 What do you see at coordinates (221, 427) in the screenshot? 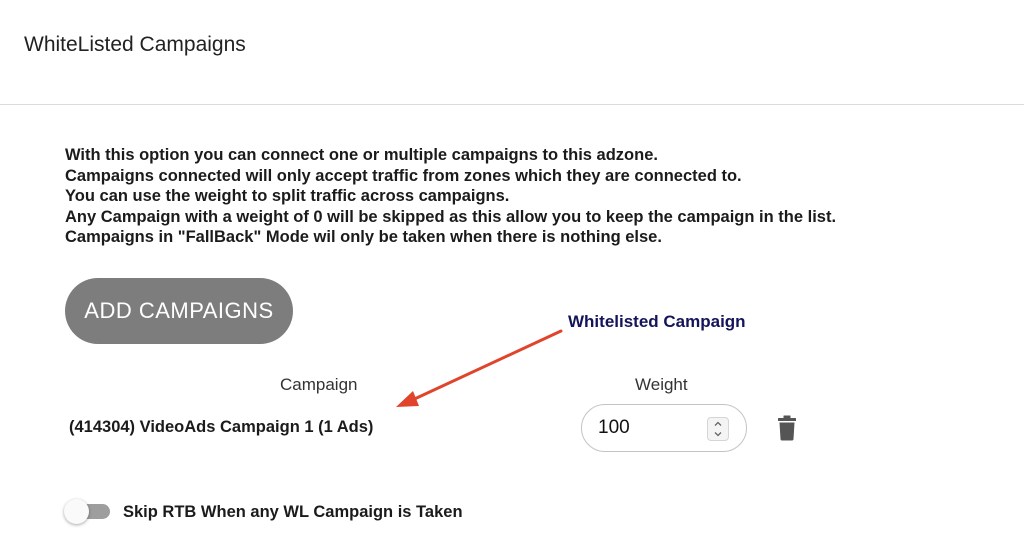
I see `campaign-row-name: (414304) VideoAds Campaign 1 (1 Ads)` at bounding box center [221, 427].